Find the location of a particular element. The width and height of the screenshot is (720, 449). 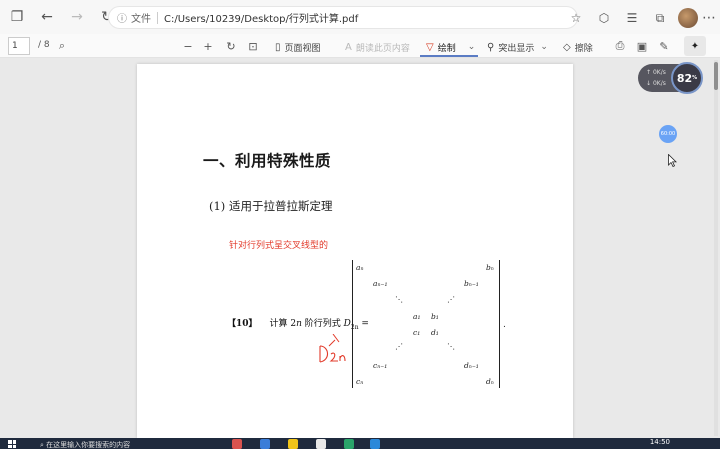

example-label: 【10】 计算 2n 阶行列式 D2n = is located at coordinates (298, 323).